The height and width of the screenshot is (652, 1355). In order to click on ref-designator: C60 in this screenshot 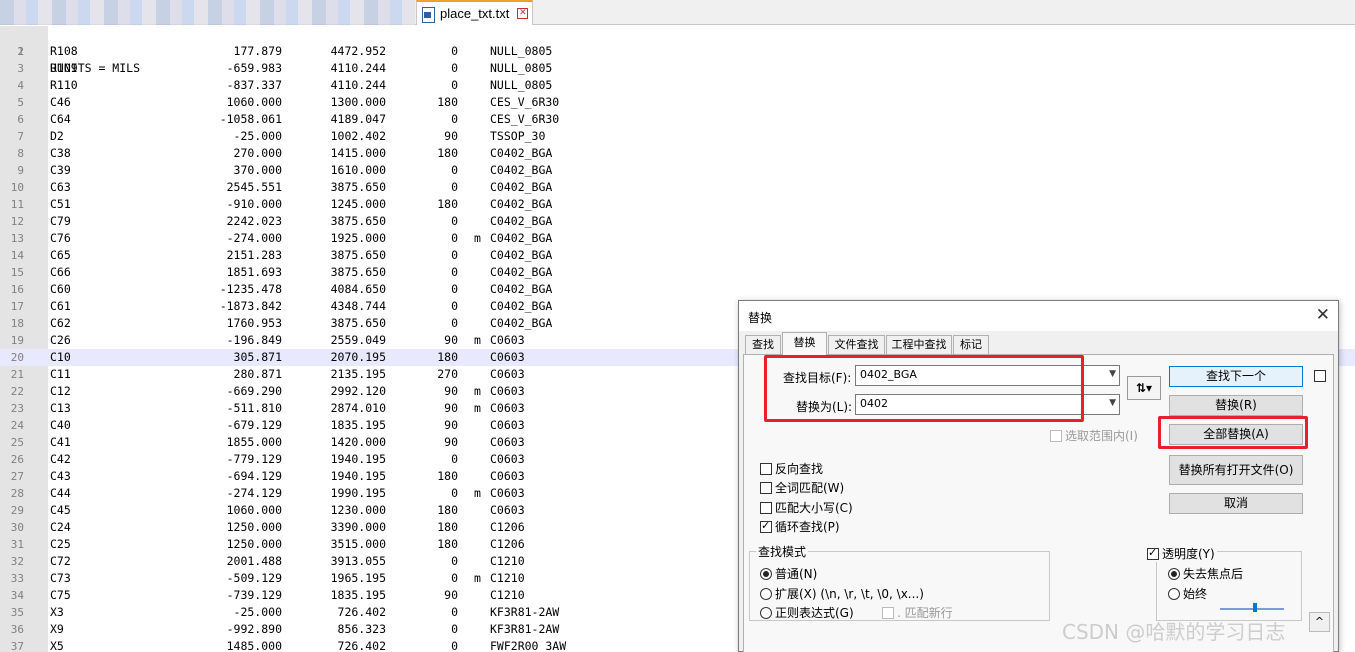, I will do `click(60, 289)`.